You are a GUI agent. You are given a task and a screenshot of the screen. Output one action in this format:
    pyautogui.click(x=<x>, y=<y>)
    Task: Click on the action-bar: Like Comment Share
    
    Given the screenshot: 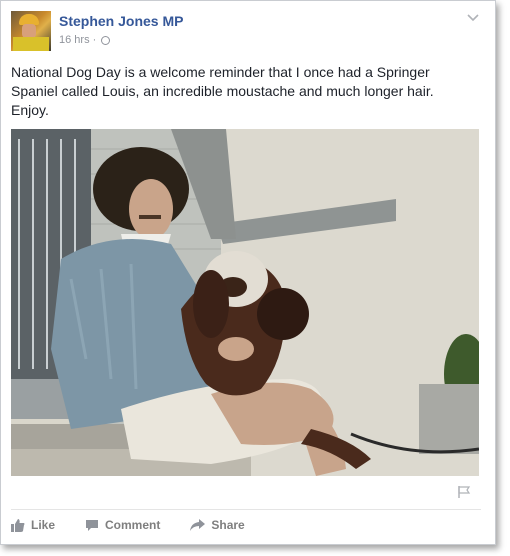 What is the action you would take?
    pyautogui.click(x=246, y=524)
    